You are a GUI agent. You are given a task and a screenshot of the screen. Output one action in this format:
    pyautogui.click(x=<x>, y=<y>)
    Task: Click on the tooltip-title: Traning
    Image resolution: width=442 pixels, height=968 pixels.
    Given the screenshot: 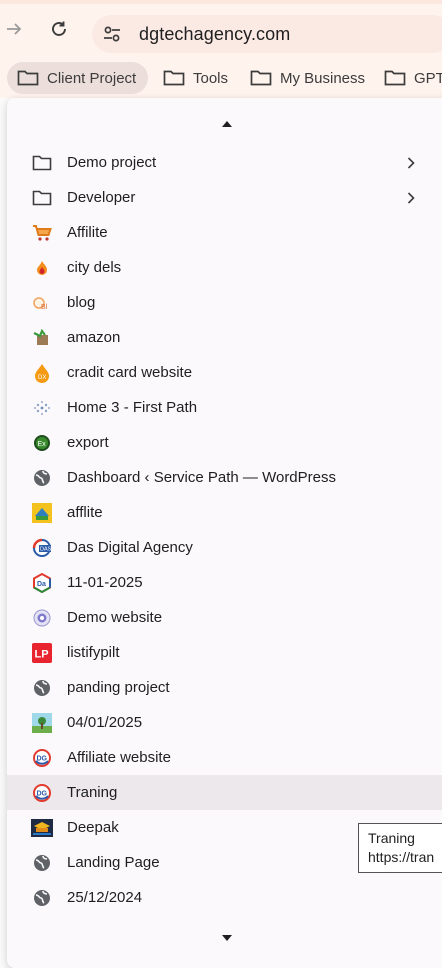 What is the action you would take?
    pyautogui.click(x=391, y=838)
    